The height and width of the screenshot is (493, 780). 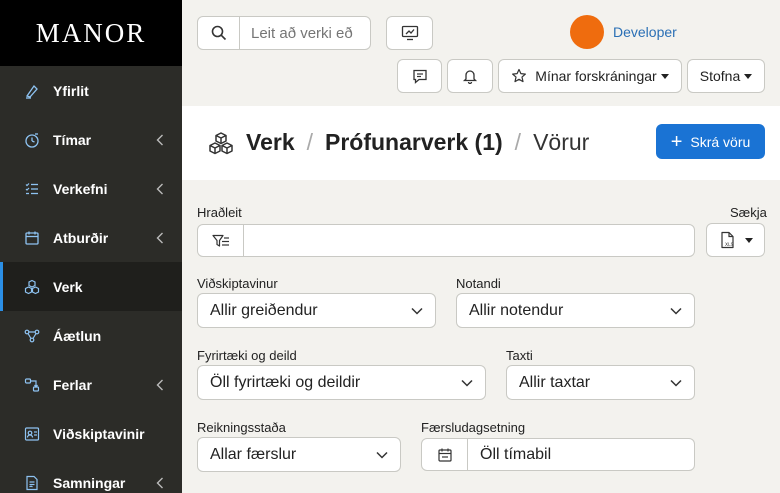 I want to click on sidebar-item-label: Viðskiptavinir, so click(x=99, y=433).